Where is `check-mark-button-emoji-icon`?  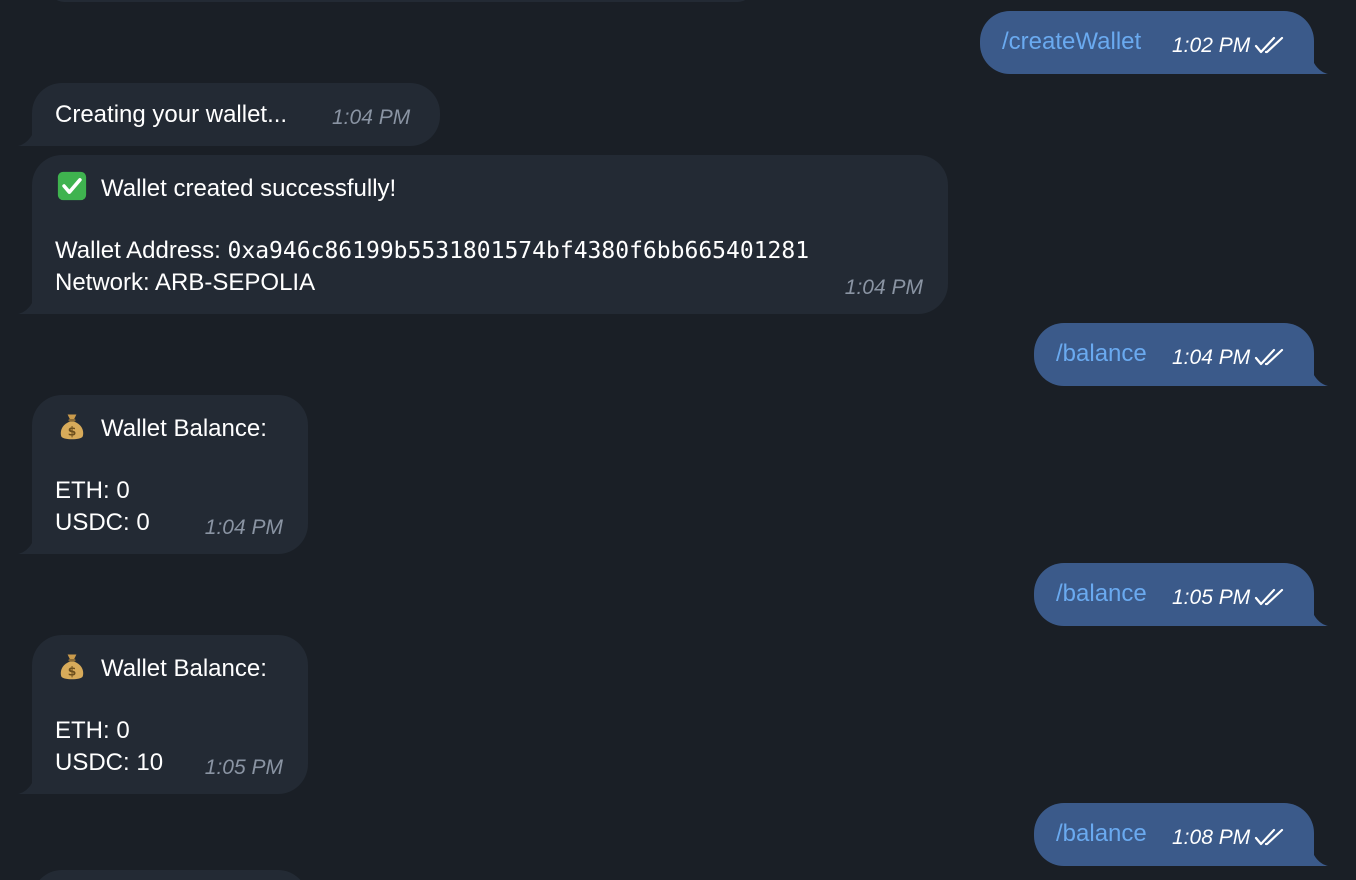 check-mark-button-emoji-icon is located at coordinates (72, 186).